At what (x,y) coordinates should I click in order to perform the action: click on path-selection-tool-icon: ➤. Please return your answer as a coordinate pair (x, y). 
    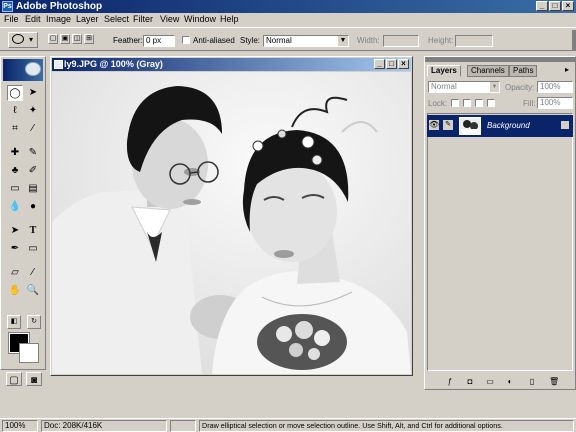
    Looking at the image, I should click on (15, 231).